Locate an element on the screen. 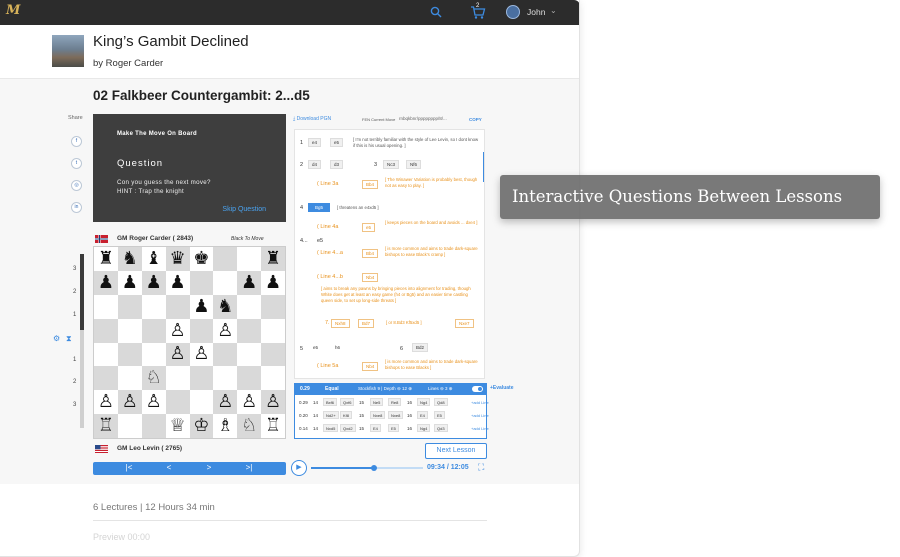 The image size is (900, 557). engine-move: E4 is located at coordinates (375, 428).